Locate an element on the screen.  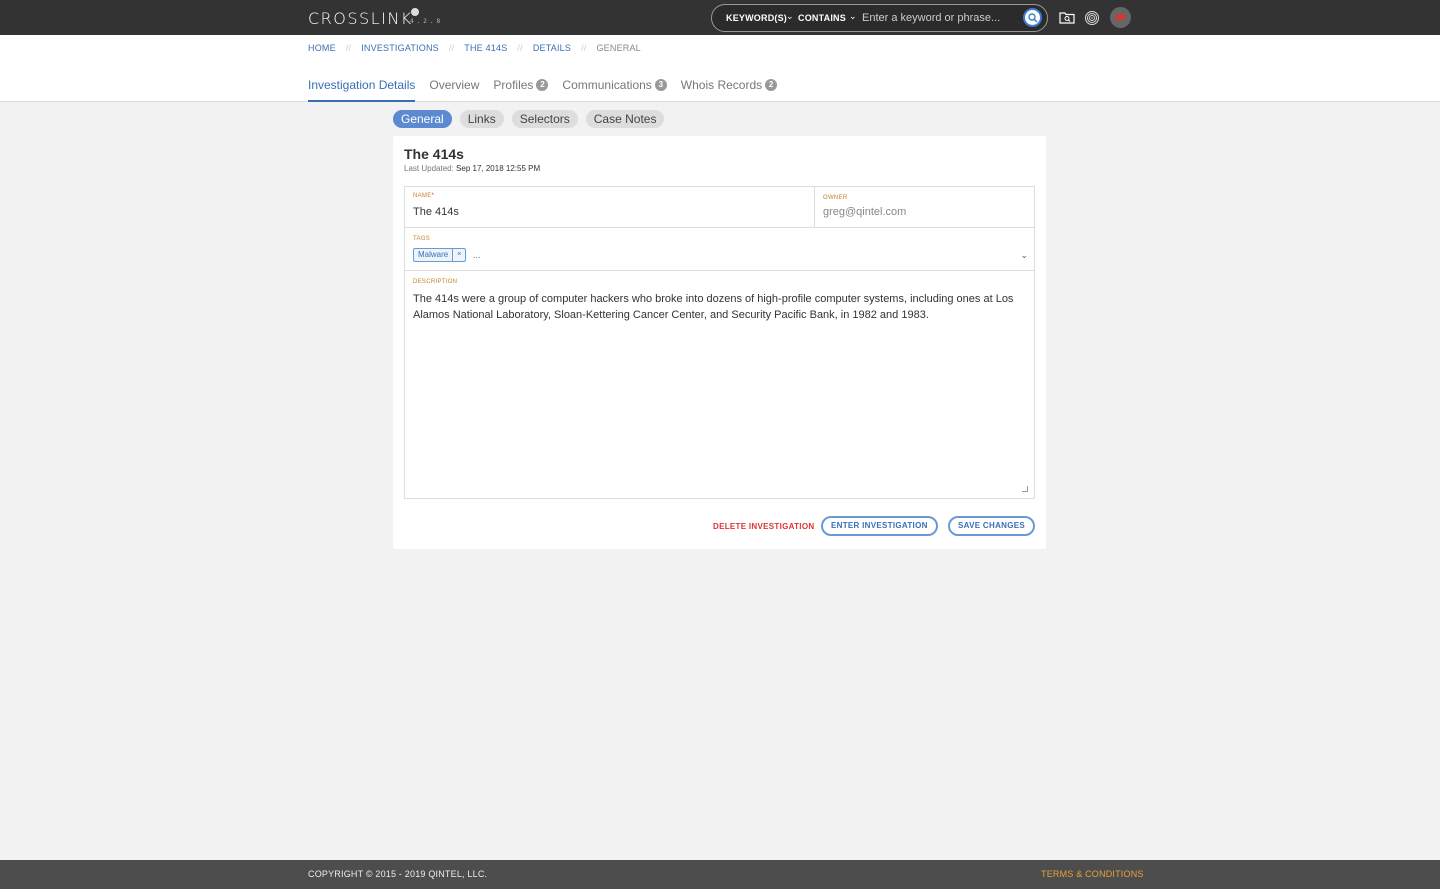
tab-label: Overview is located at coordinates (454, 85).